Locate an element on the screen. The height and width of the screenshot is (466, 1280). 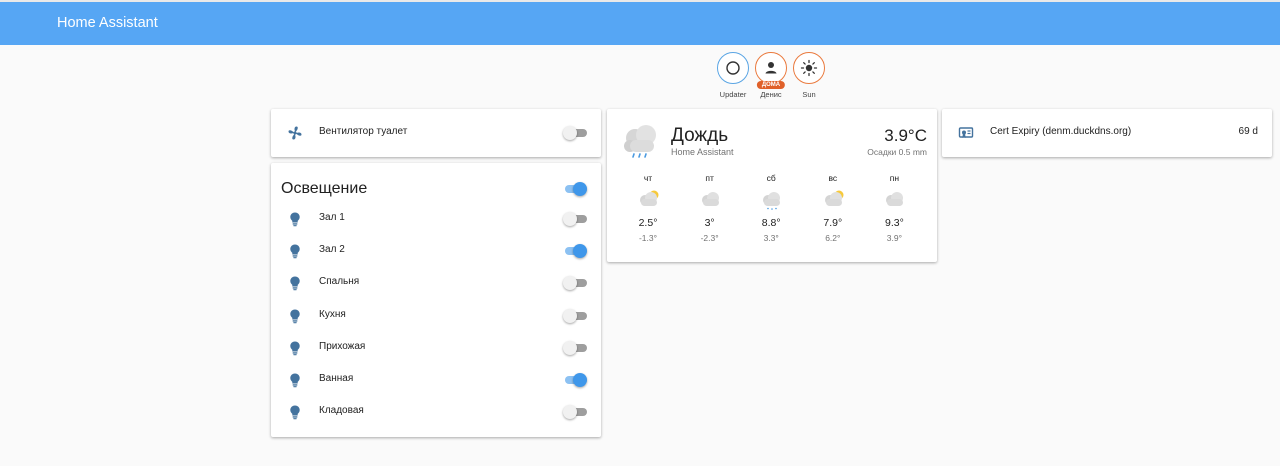
cert-card: Cert Expiry (denm.duckdns.org) 69 d is located at coordinates (1107, 133).